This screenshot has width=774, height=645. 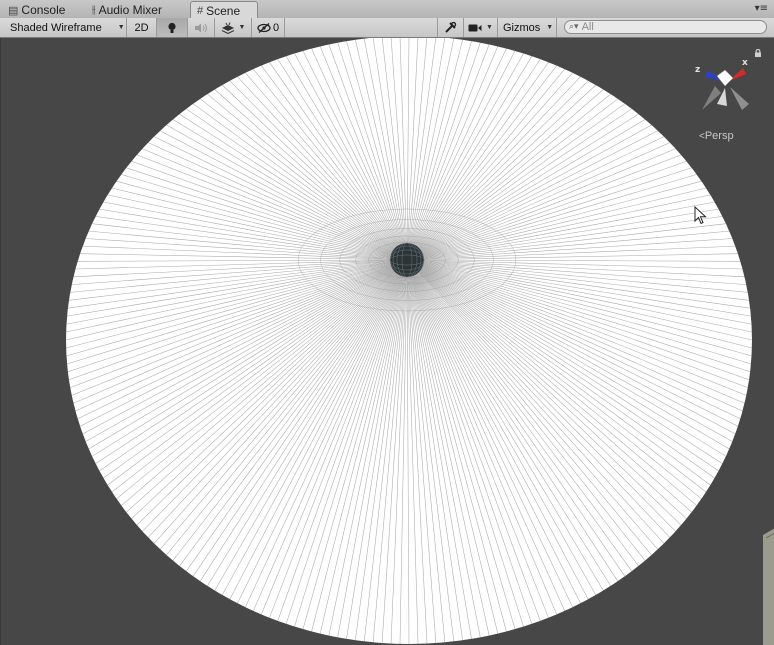 I want to click on tab-scene: # Scene, so click(x=224, y=10).